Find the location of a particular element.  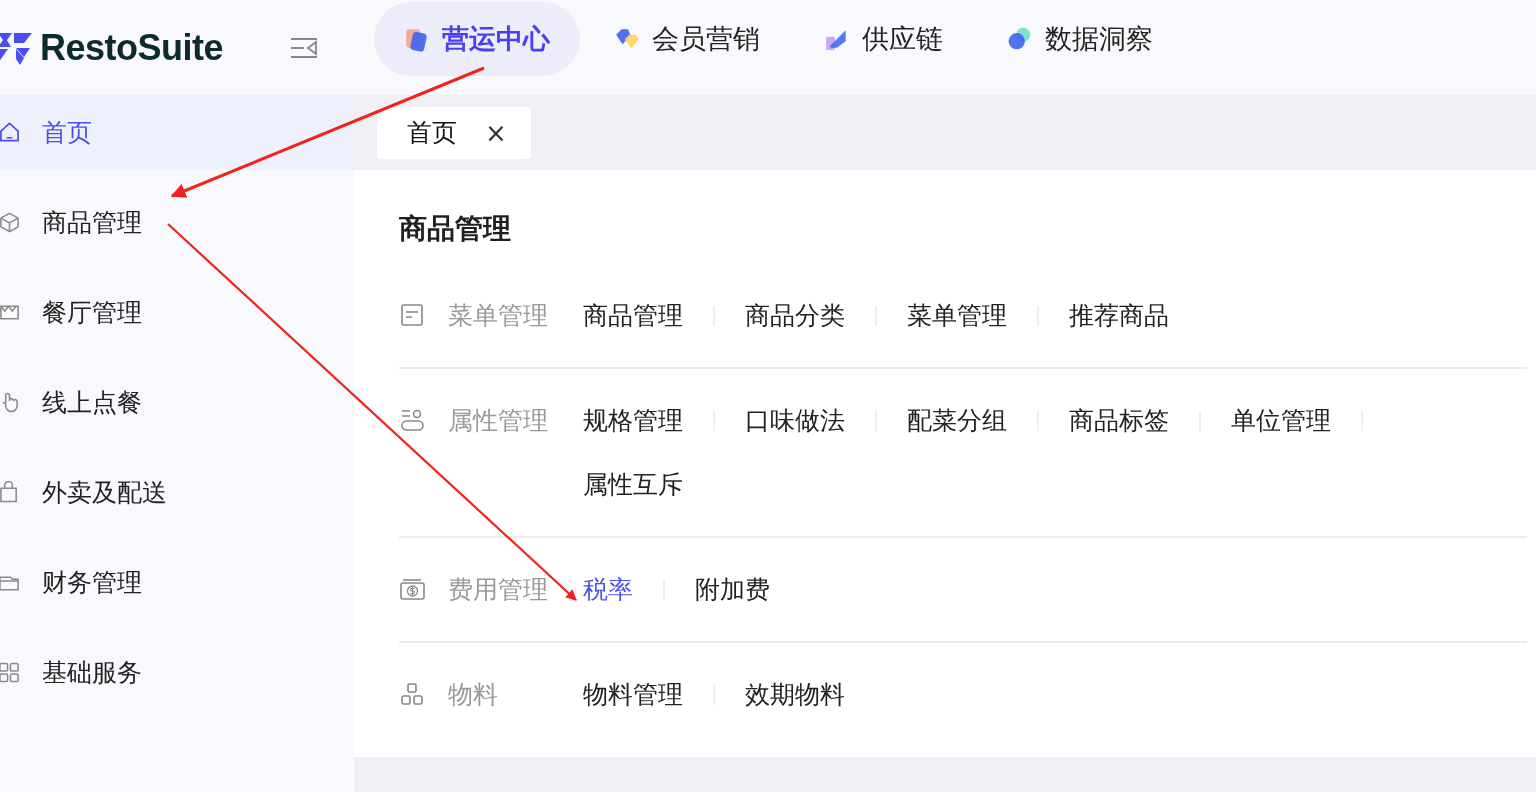

nav-tab: 营运中心 is located at coordinates (477, 38).